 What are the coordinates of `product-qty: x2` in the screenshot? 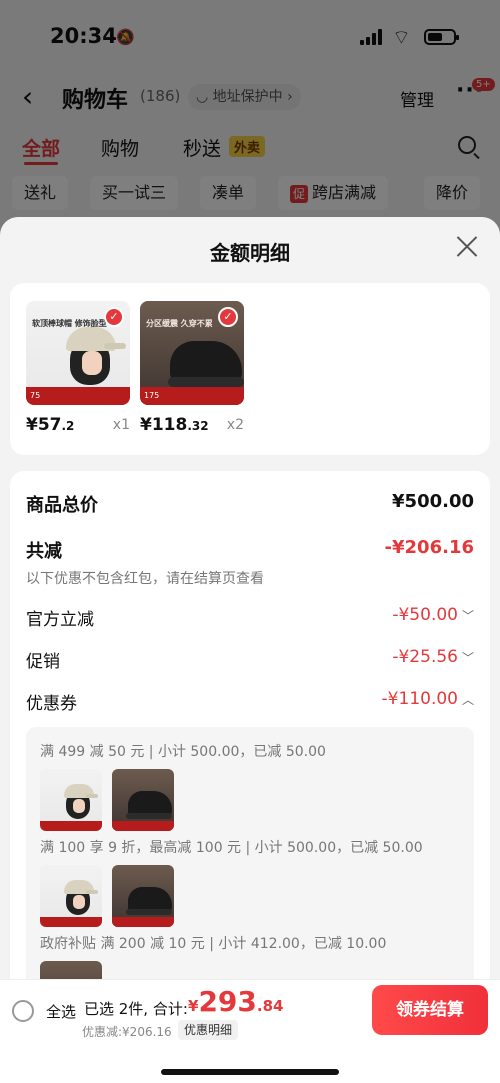 It's located at (235, 425).